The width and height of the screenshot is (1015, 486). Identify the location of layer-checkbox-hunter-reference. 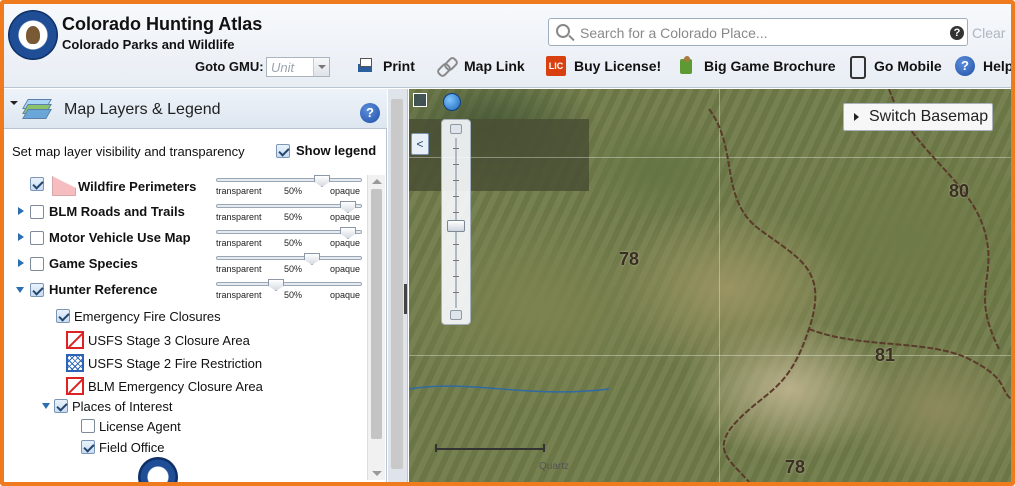
(37, 290).